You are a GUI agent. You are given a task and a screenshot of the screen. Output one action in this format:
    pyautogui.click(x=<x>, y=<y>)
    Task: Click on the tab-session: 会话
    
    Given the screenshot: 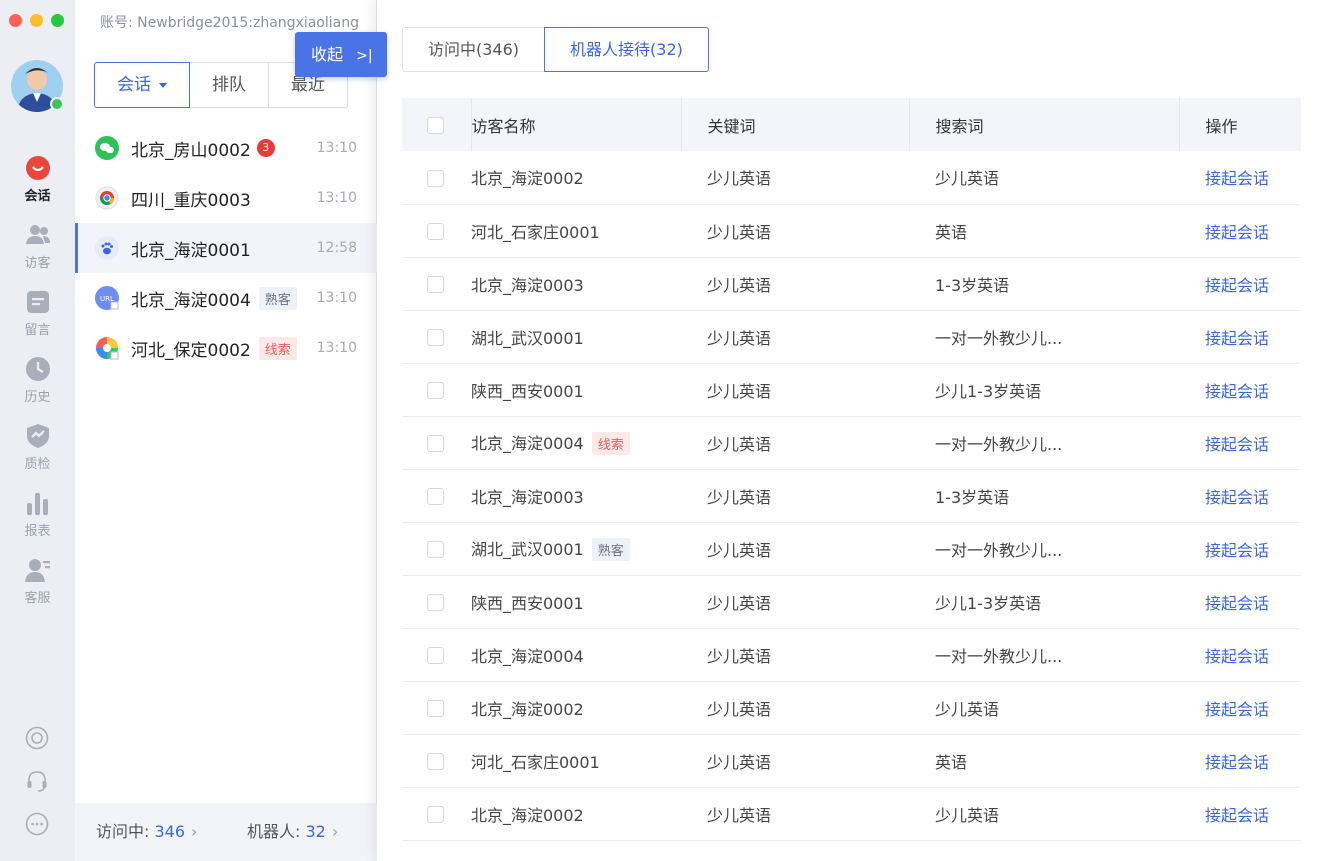 What is the action you would take?
    pyautogui.click(x=142, y=85)
    